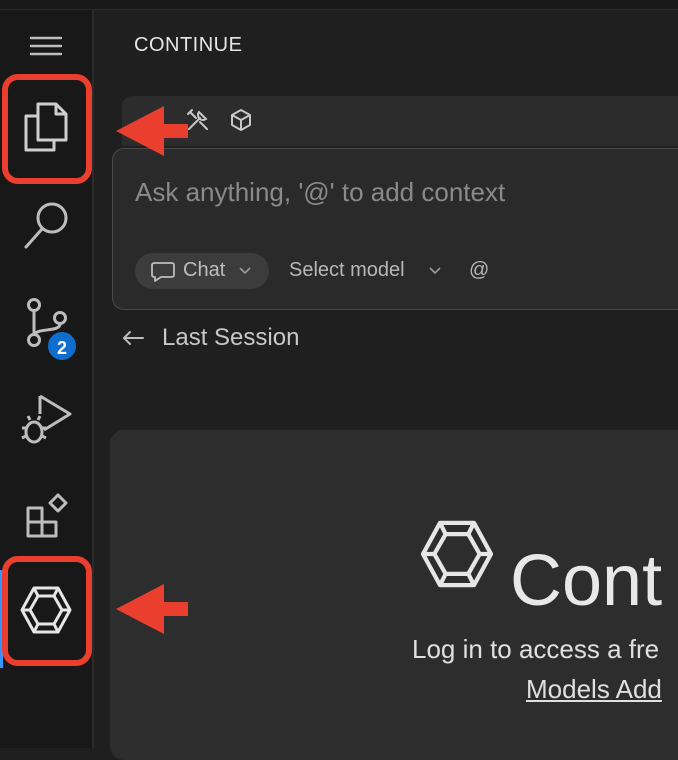  Describe the element at coordinates (241, 120) in the screenshot. I see `cube-icon` at that location.